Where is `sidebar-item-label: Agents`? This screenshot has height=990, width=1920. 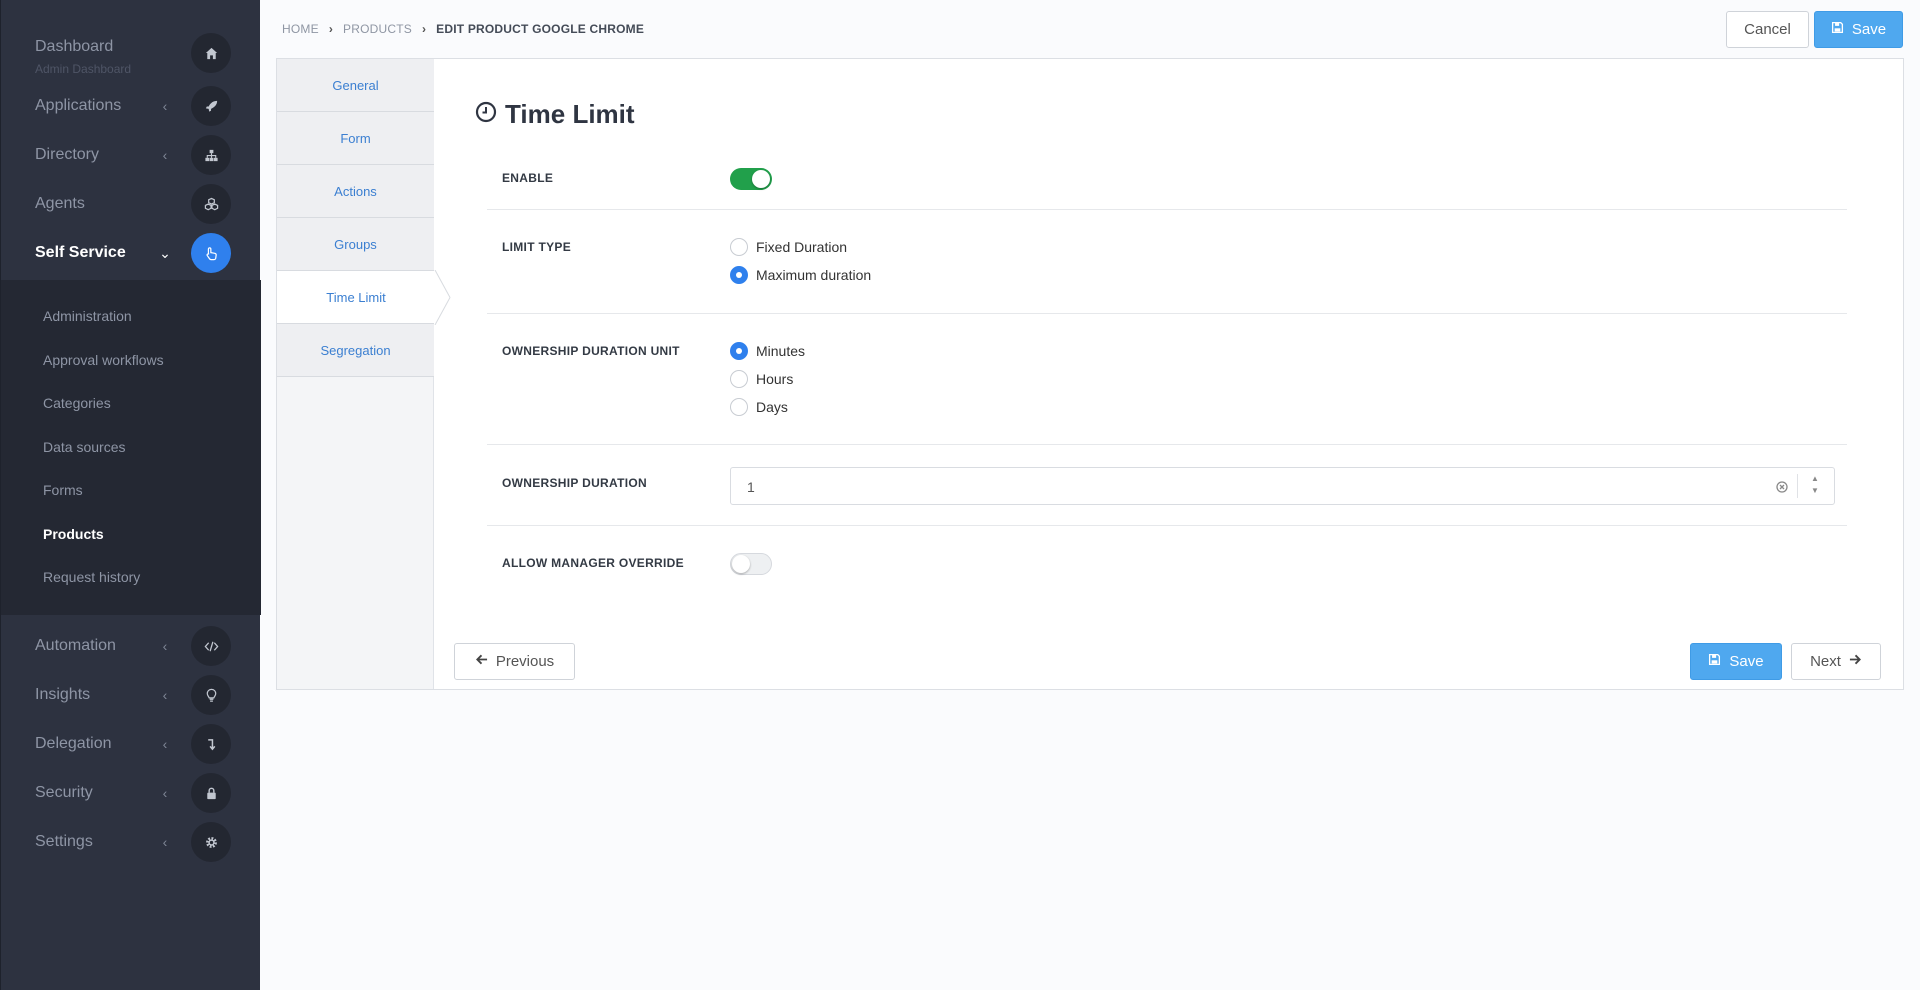 sidebar-item-label: Agents is located at coordinates (60, 203).